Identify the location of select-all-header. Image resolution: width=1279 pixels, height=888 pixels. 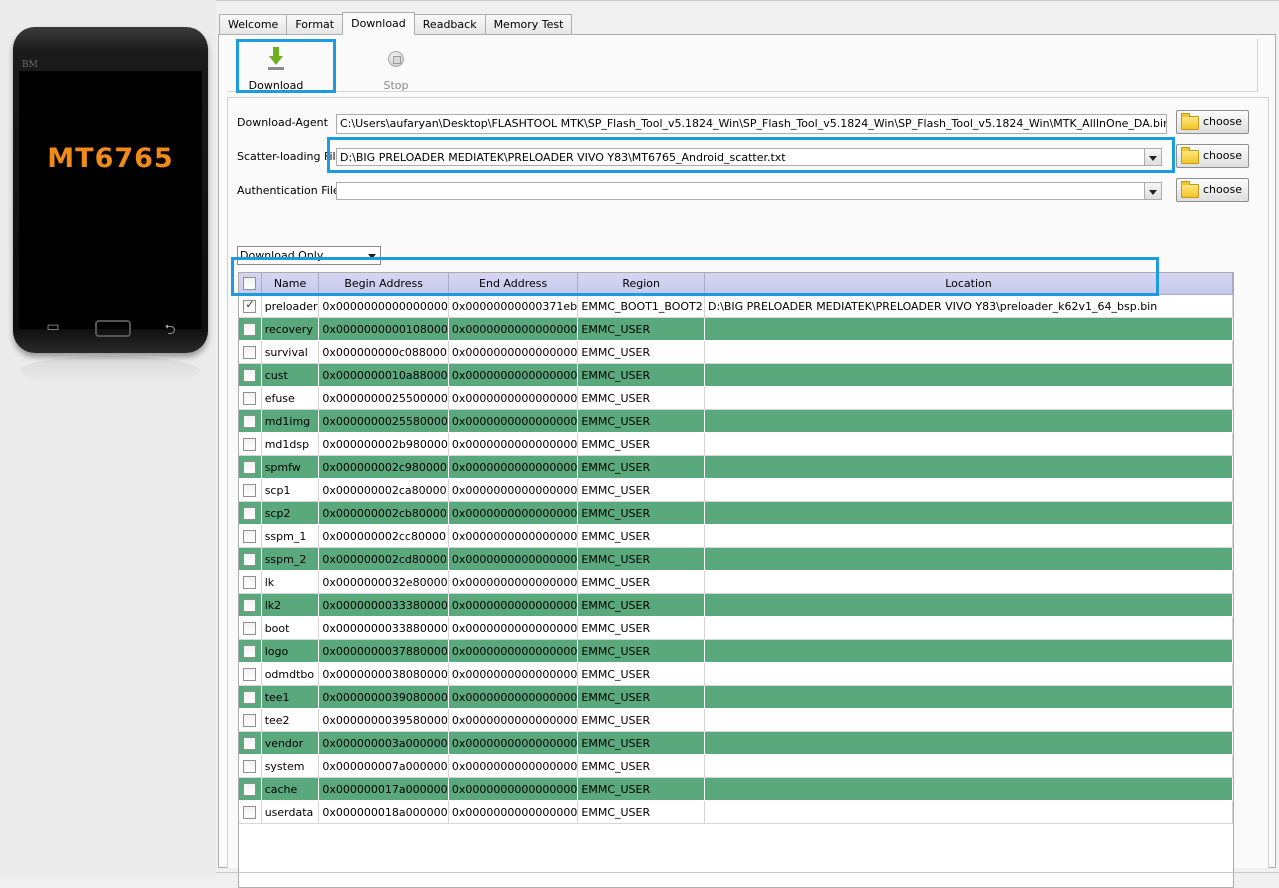
(250, 284).